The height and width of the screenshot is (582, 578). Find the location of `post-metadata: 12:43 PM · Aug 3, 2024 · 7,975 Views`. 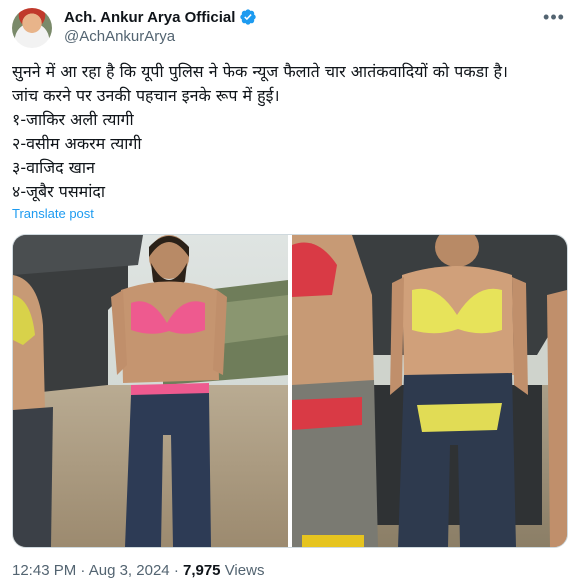

post-metadata: 12:43 PM · Aug 3, 2024 · 7,975 Views is located at coordinates (138, 570).